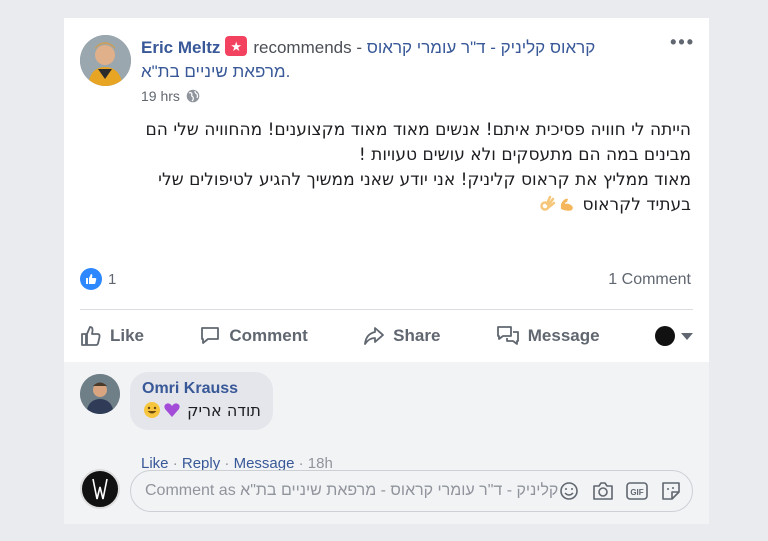 The height and width of the screenshot is (541, 768). I want to click on composer-tools: GIF, so click(620, 491).